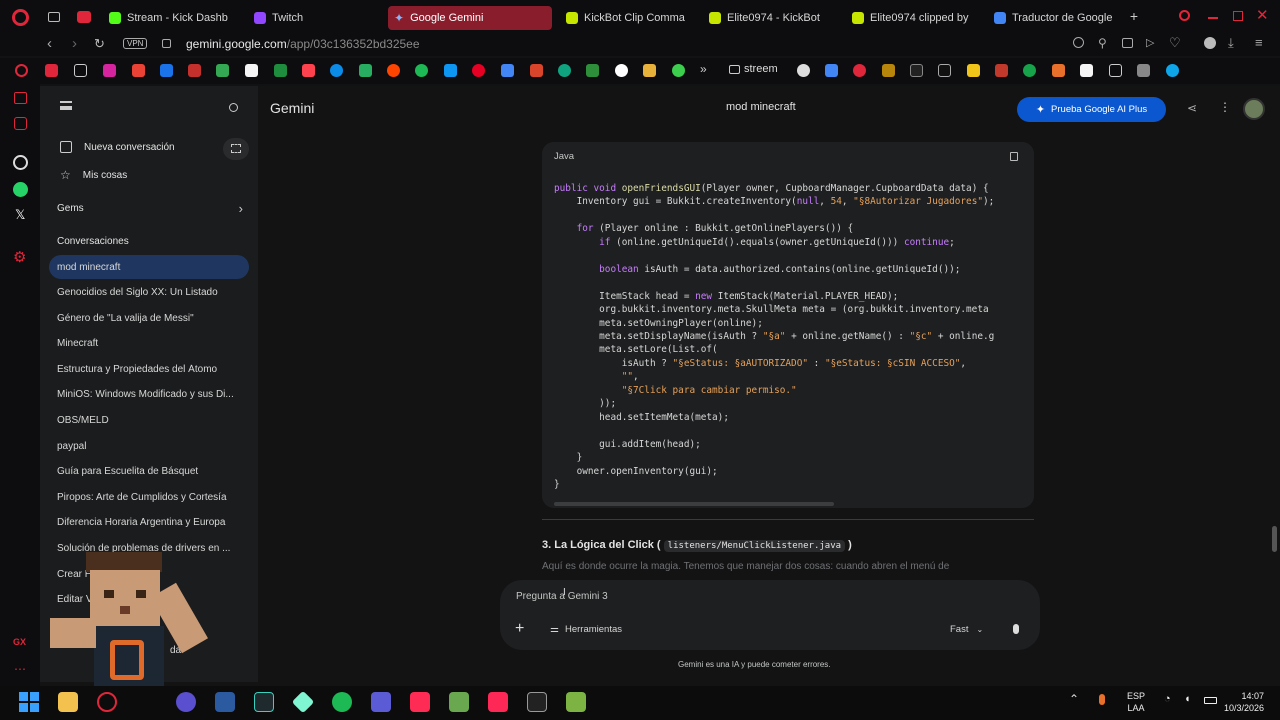 The width and height of the screenshot is (1280, 720). What do you see at coordinates (336, 70) in the screenshot?
I see `edge-icon` at bounding box center [336, 70].